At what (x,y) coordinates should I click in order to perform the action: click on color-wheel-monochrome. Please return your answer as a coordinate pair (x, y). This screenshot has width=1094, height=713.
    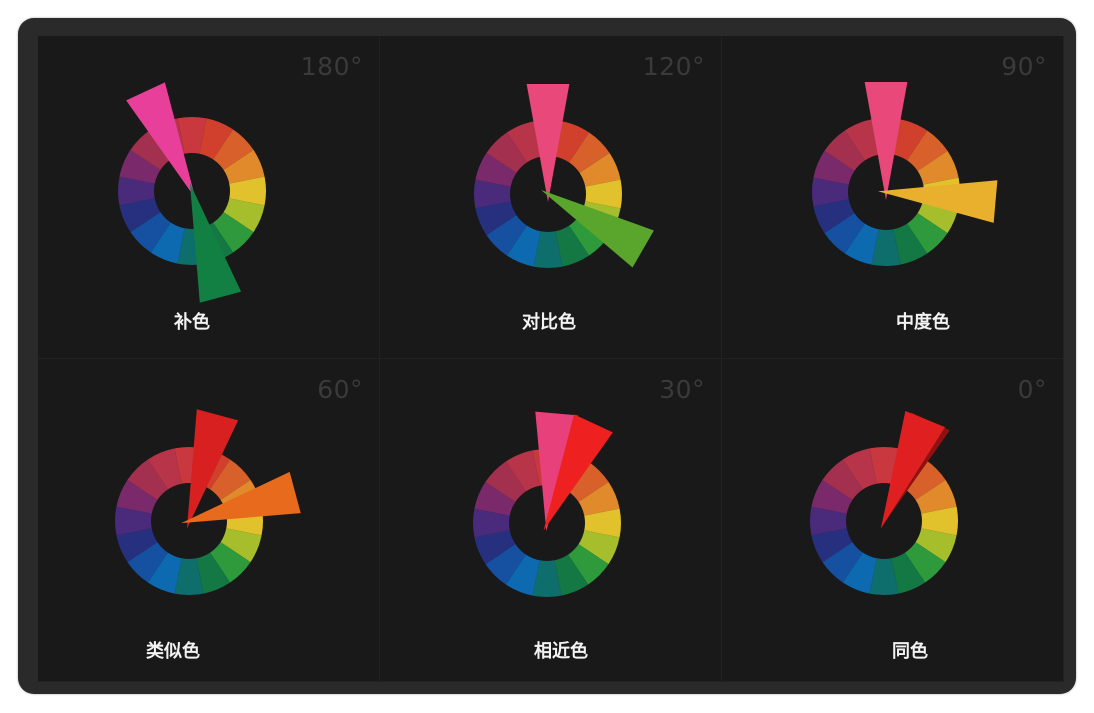
    Looking at the image, I should click on (884, 503).